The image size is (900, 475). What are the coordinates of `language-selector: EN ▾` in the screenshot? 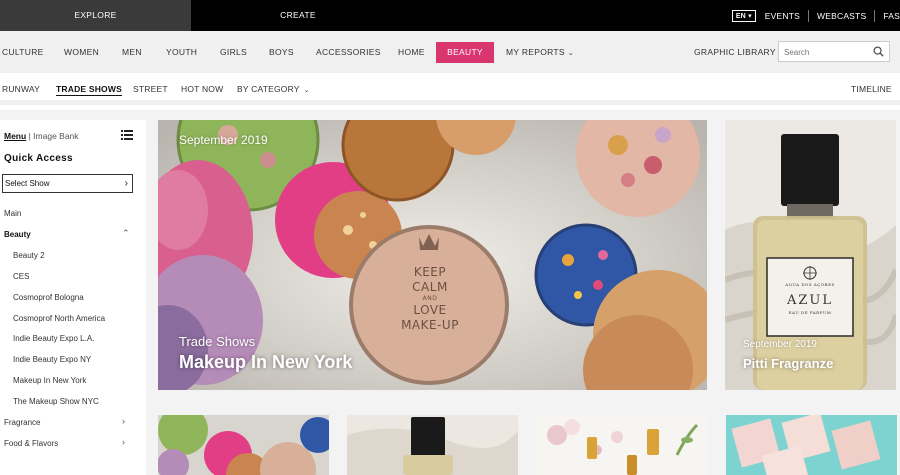 It's located at (743, 15).